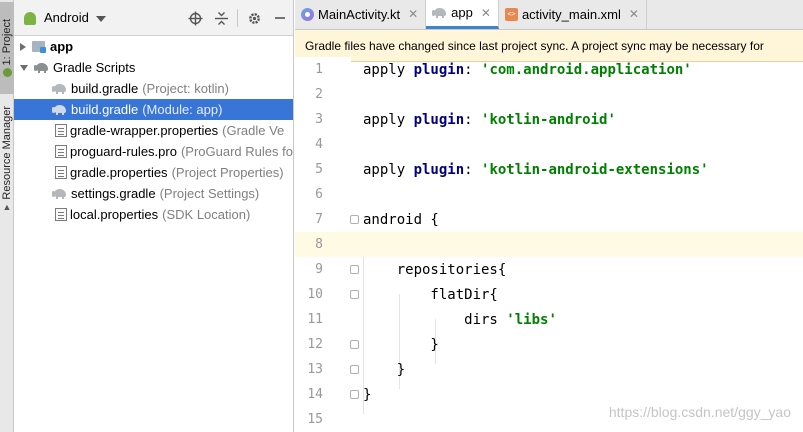 The image size is (803, 432). What do you see at coordinates (153, 67) in the screenshot?
I see `tree-item-gradle-scripts: Gradle Scripts` at bounding box center [153, 67].